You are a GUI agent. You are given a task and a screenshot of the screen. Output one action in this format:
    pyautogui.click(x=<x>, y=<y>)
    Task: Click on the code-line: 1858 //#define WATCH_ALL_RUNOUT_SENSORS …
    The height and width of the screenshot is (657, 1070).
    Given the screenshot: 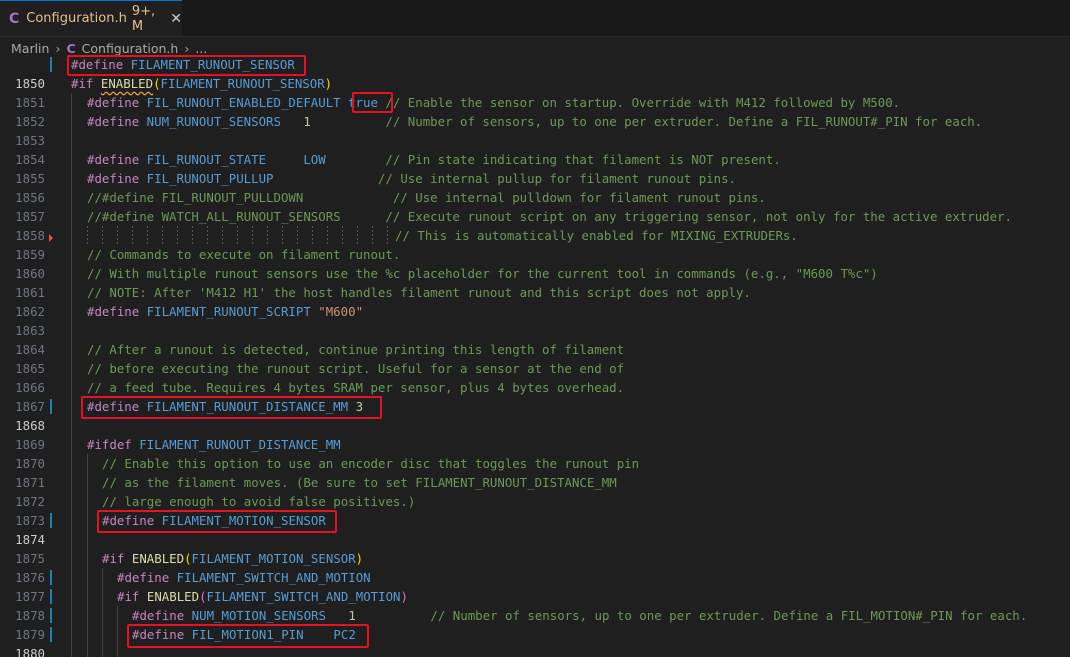 What is the action you would take?
    pyautogui.click(x=535, y=225)
    